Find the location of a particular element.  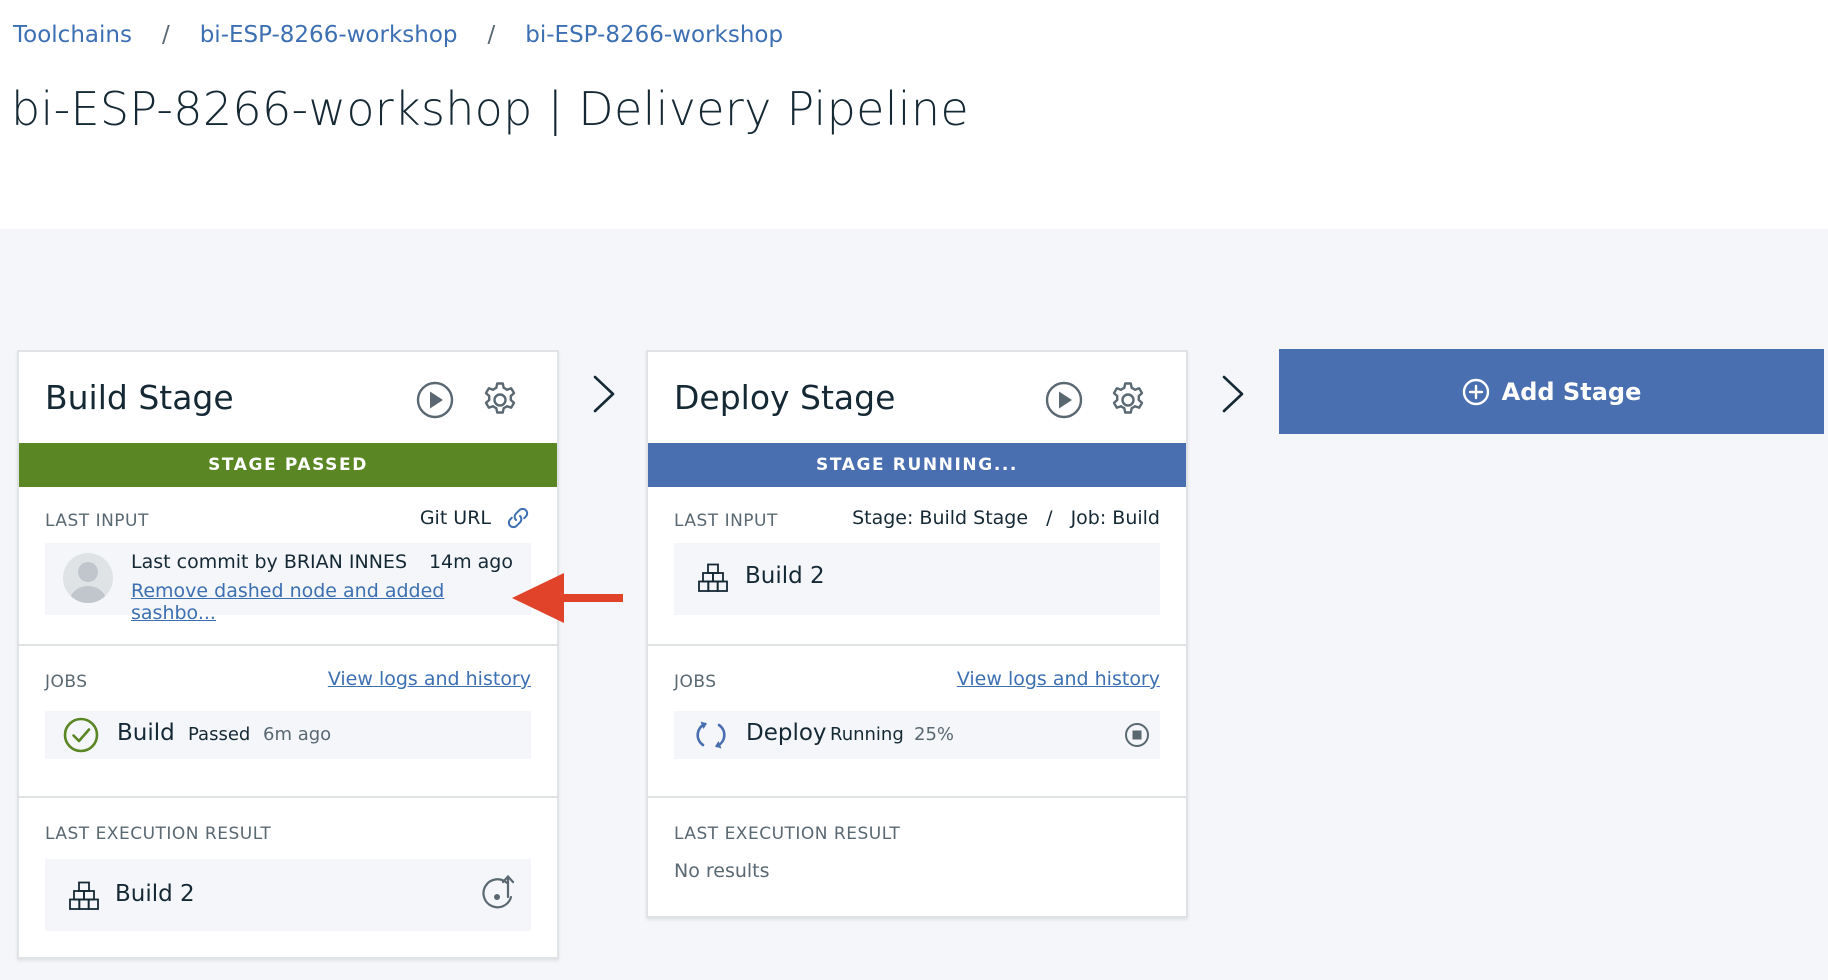

input-build-tile: Build 2 is located at coordinates (917, 579).